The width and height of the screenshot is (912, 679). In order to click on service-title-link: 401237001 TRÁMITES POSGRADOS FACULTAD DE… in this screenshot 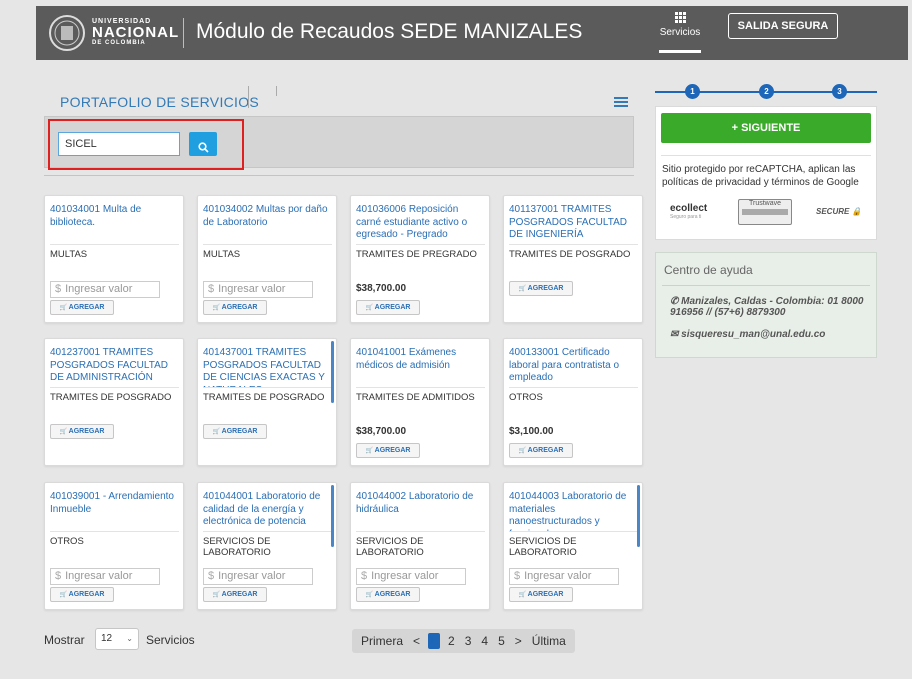, I will do `click(113, 367)`.